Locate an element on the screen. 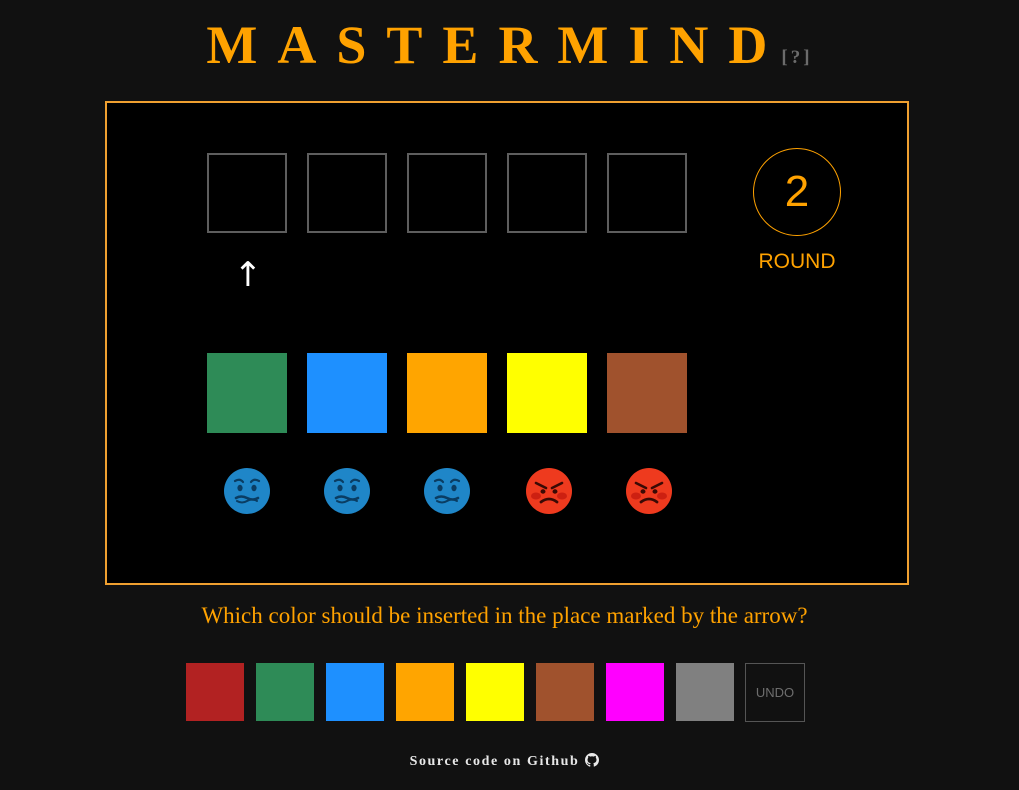 Image resolution: width=1019 pixels, height=790 pixels. github-icon is located at coordinates (592, 762).